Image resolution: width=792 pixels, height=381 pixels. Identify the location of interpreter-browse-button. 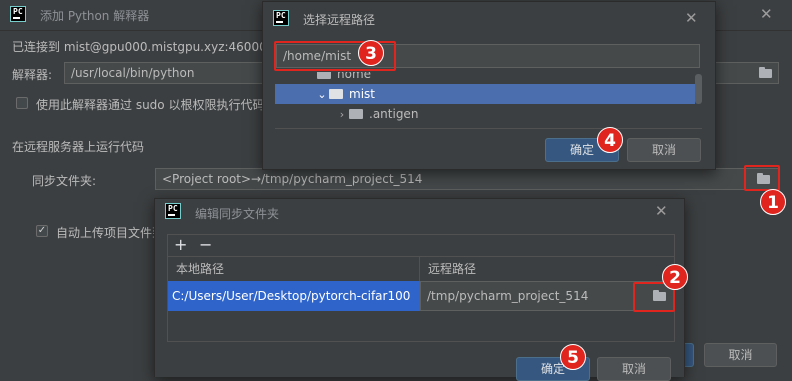
(765, 73).